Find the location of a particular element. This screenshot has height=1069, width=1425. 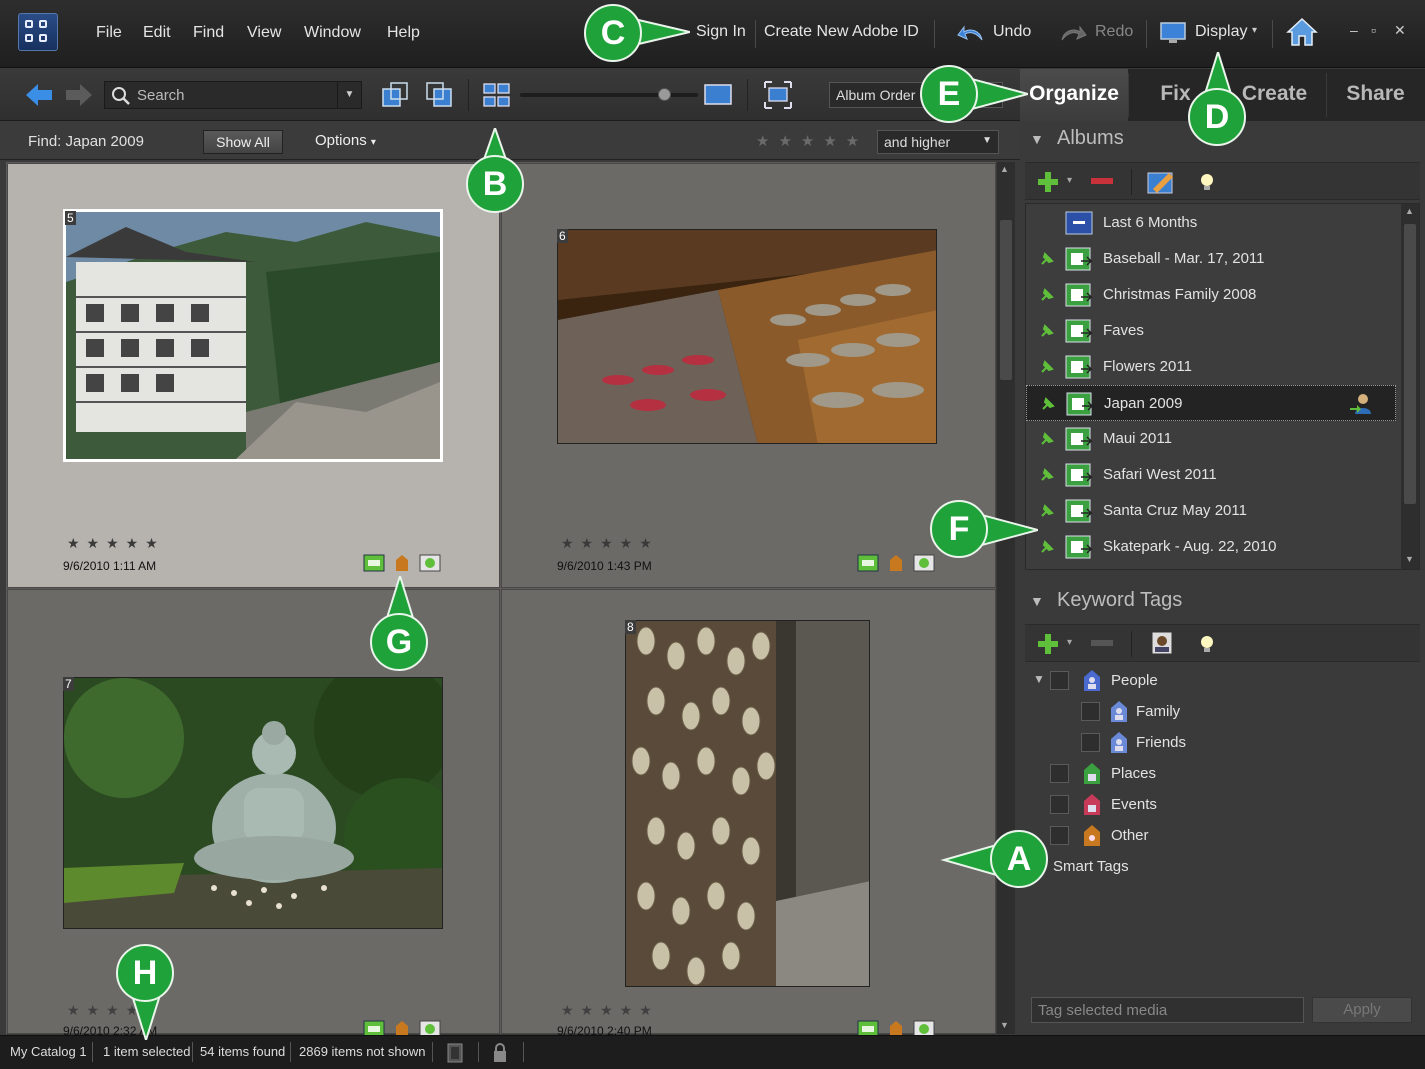

back-arrow-icon is located at coordinates (39, 95).